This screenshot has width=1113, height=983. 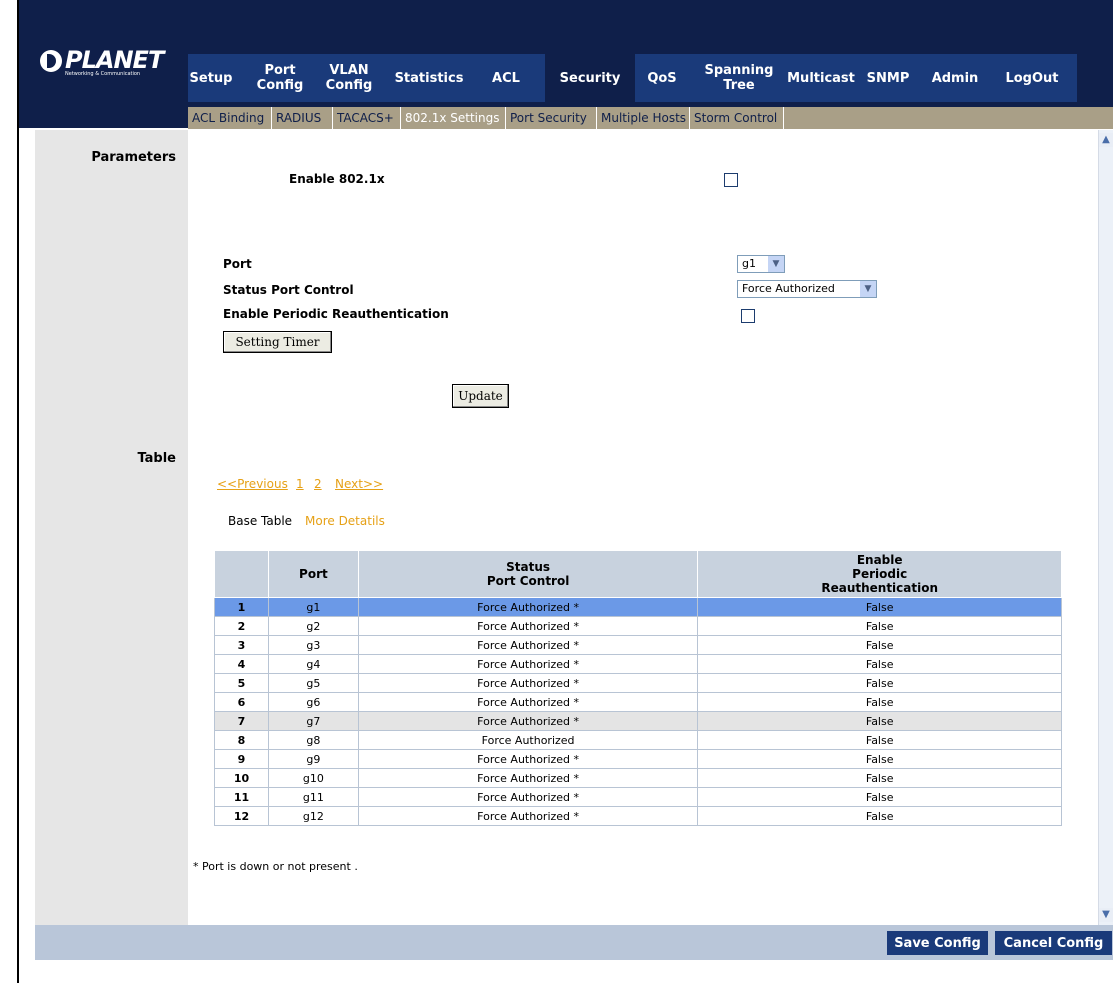 I want to click on nav-qos: QoS, so click(x=662, y=78).